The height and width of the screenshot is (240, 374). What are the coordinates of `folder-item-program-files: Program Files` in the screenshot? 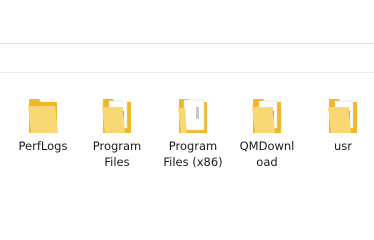 It's located at (117, 146).